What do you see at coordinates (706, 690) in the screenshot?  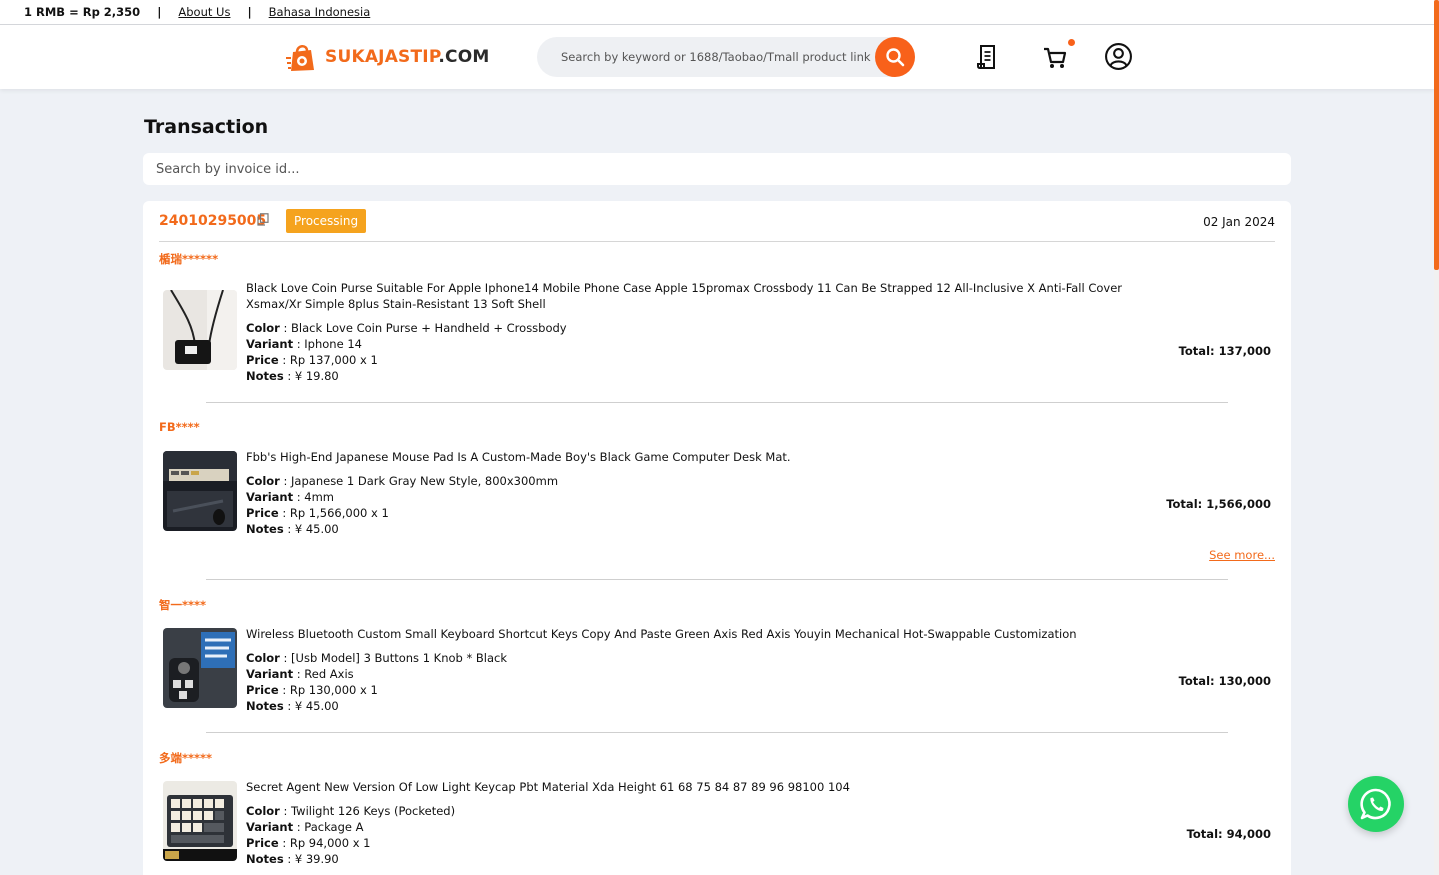 I see `product-price: Price : Rp 130,000 x 1` at bounding box center [706, 690].